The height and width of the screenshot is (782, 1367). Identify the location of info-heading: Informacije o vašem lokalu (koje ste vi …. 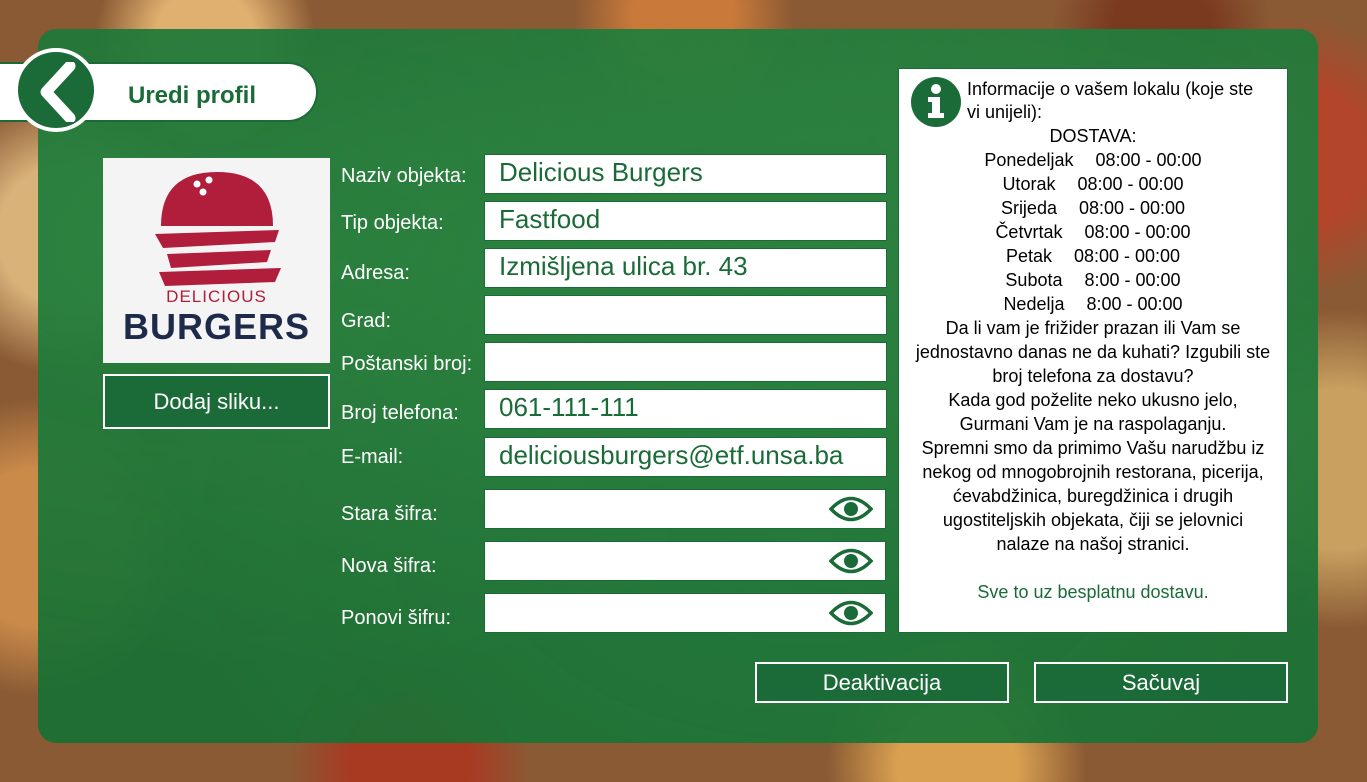
(1110, 100).